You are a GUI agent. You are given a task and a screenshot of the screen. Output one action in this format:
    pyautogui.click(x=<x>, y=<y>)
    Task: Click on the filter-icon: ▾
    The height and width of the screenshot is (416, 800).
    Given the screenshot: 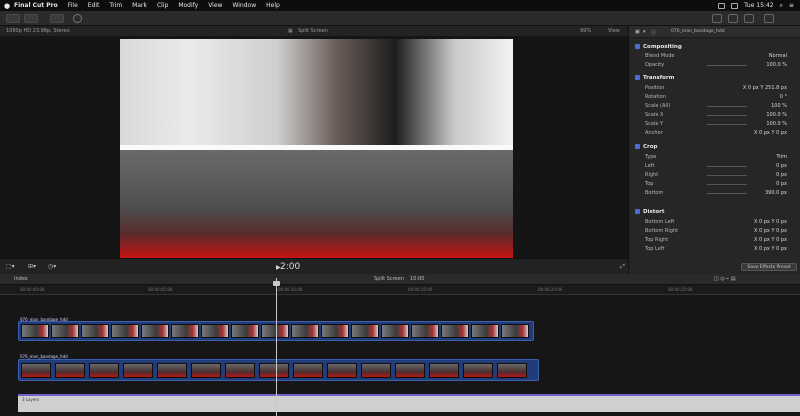 What is the action you would take?
    pyautogui.click(x=644, y=32)
    